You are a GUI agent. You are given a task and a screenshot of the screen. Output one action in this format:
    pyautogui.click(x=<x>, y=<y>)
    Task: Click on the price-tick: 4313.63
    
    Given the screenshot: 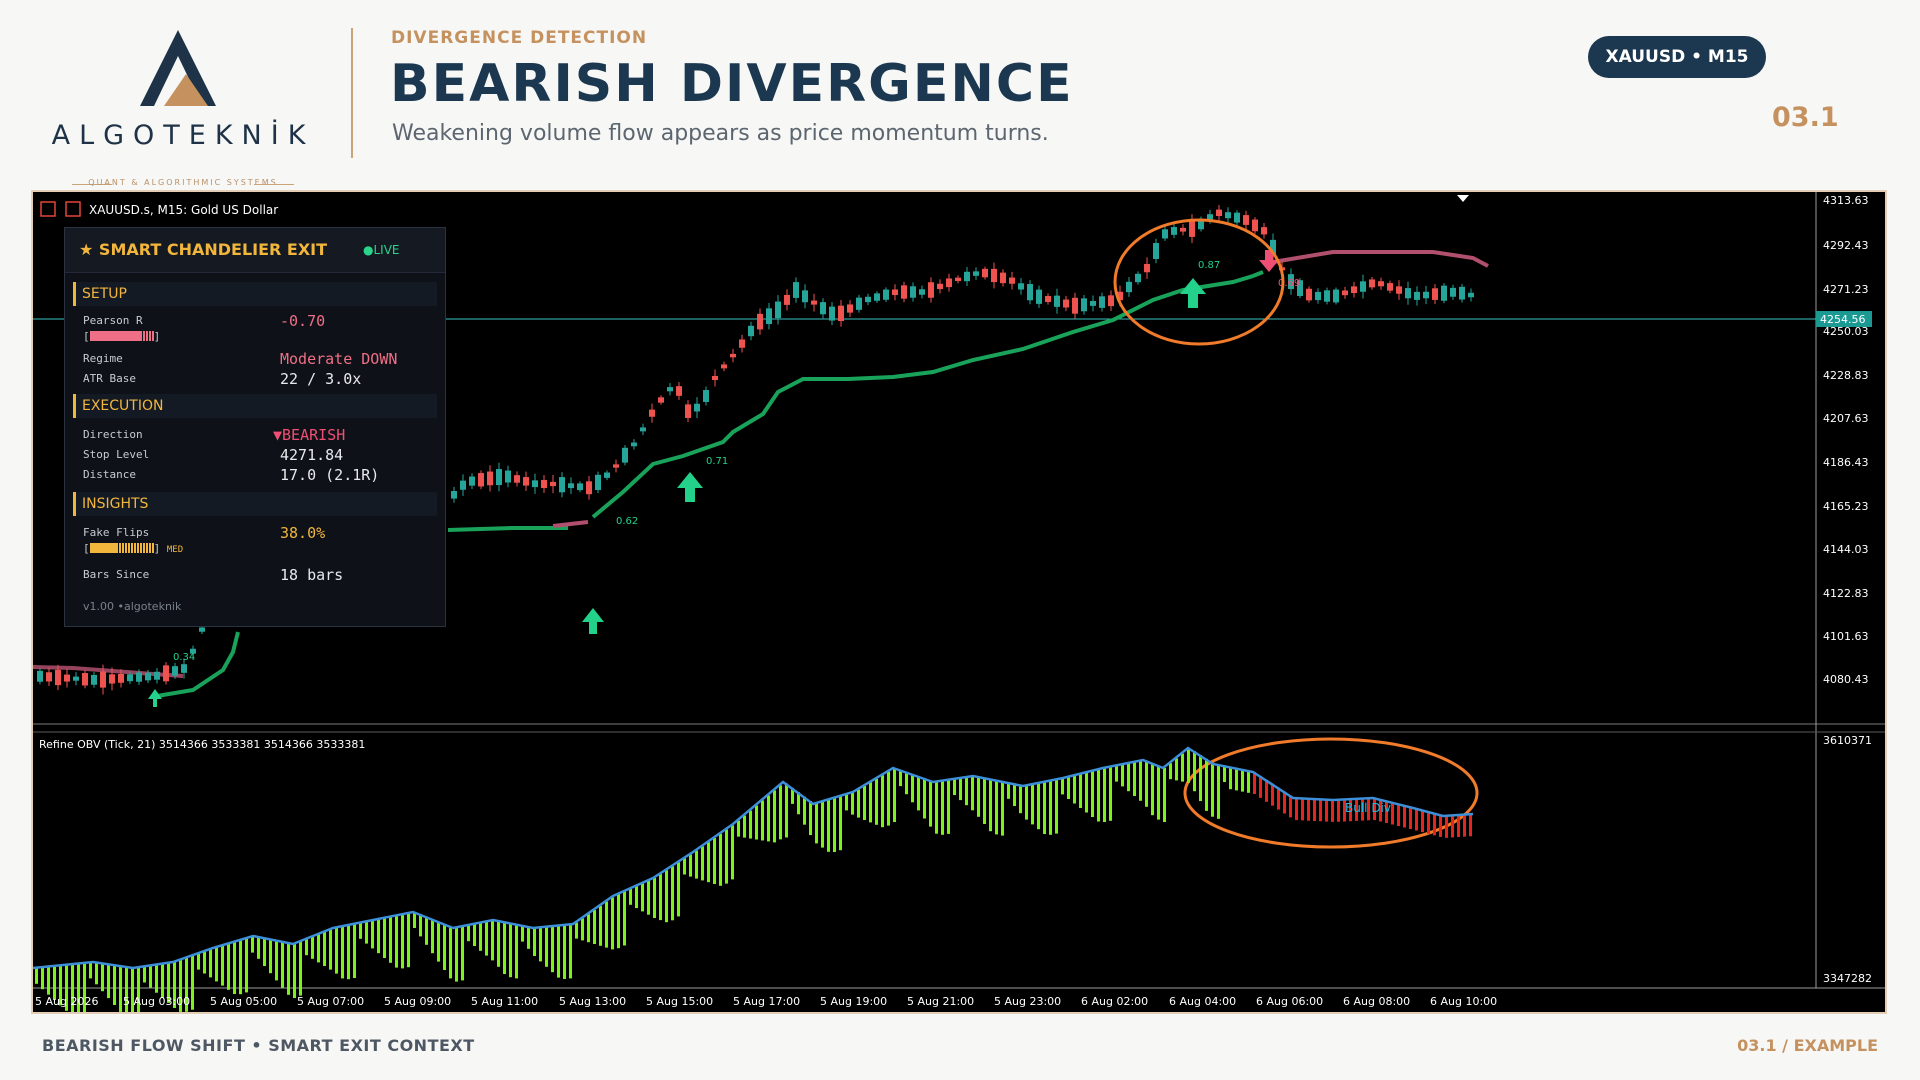 What is the action you would take?
    pyautogui.click(x=1846, y=200)
    